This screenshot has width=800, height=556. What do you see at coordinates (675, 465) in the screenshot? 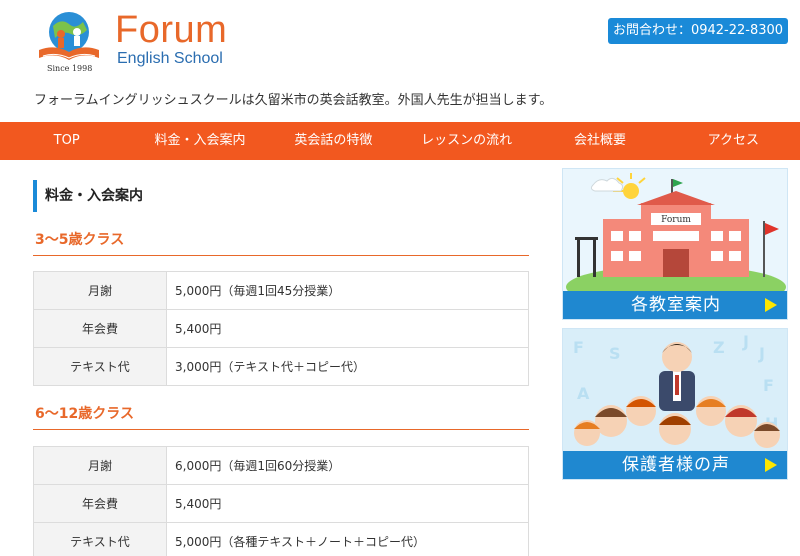
I see `parent-voices-label: 保護者様の声` at bounding box center [675, 465].